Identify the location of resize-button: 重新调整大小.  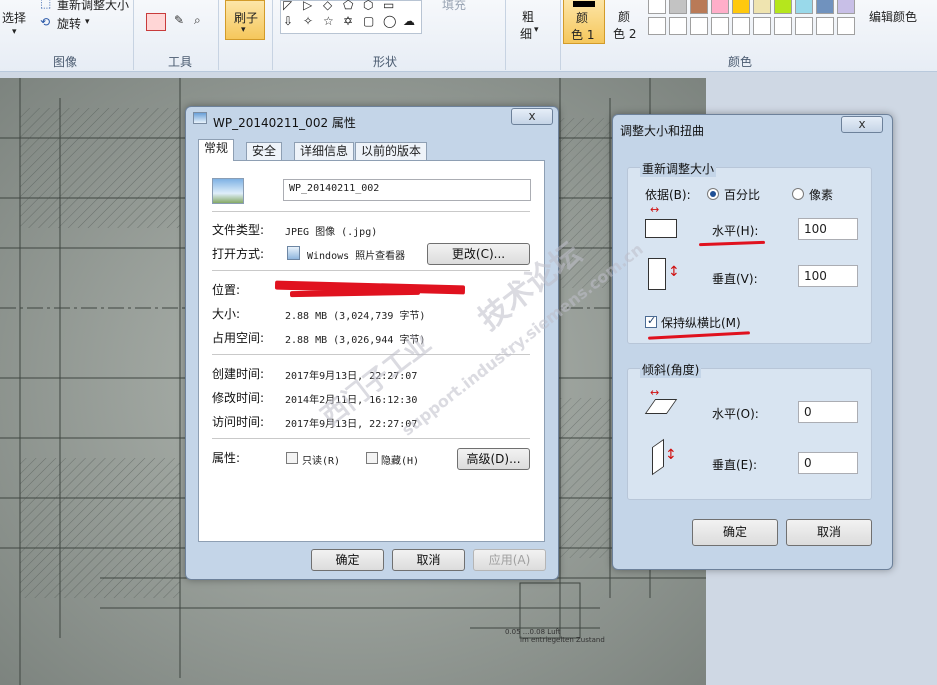
(93, 6).